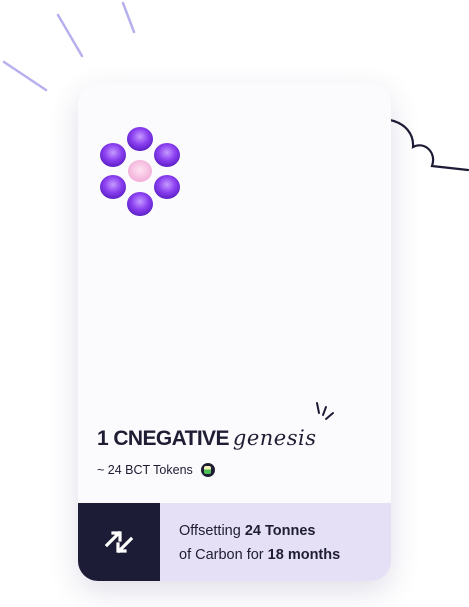 This screenshot has width=469, height=607. What do you see at coordinates (163, 438) in the screenshot?
I see `title-text: 1 CNEGATIVE` at bounding box center [163, 438].